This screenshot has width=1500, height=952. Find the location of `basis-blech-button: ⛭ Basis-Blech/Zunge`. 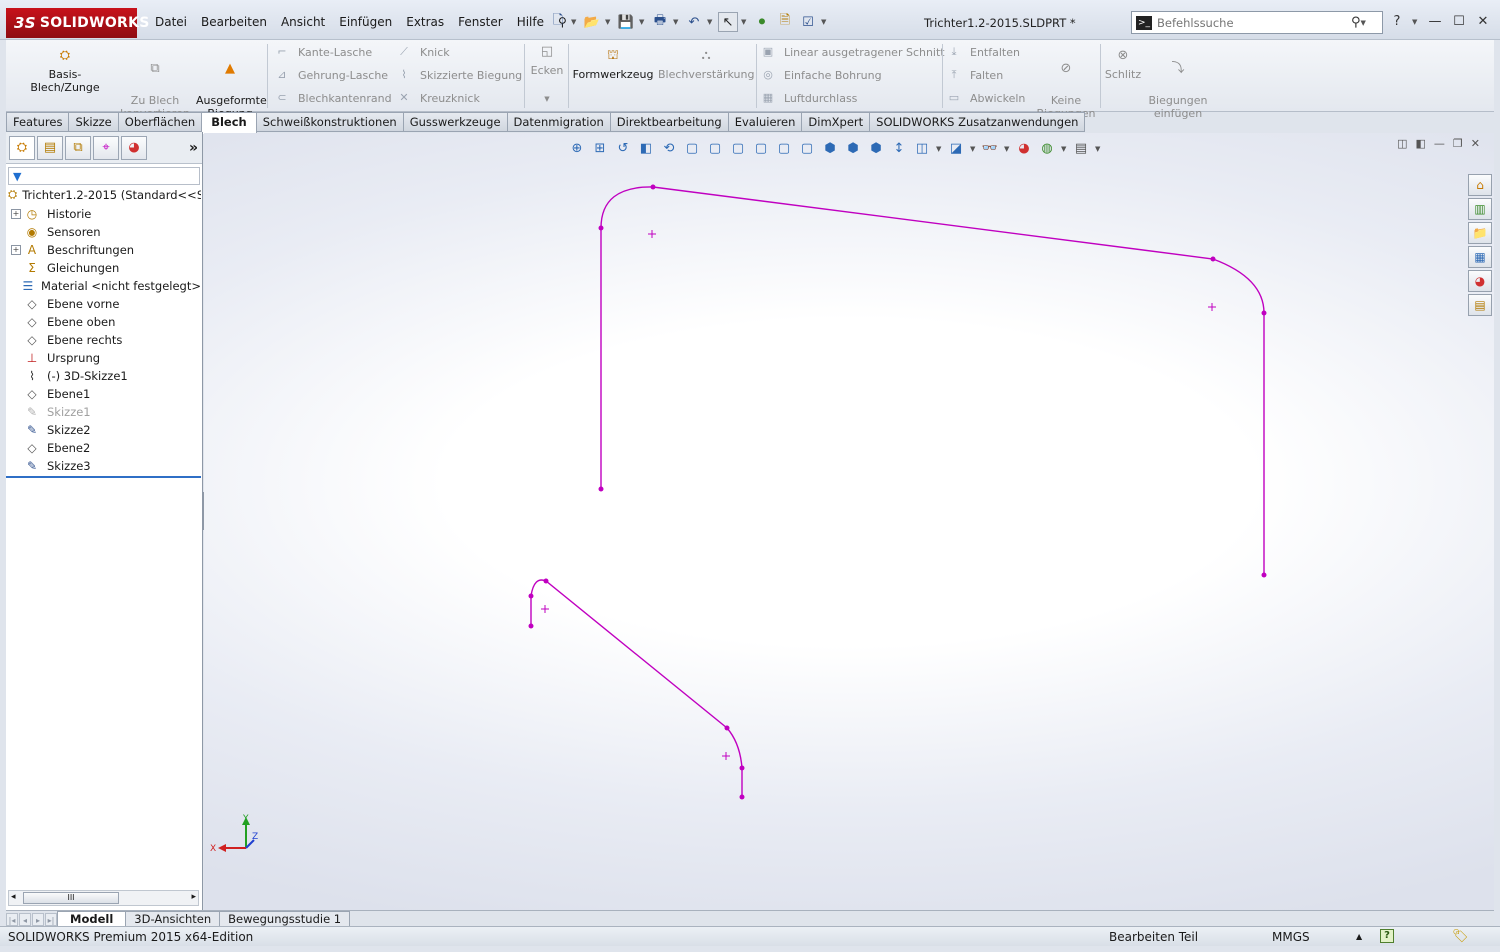

basis-blech-button: ⛭ Basis-Blech/Zunge is located at coordinates (65, 71).